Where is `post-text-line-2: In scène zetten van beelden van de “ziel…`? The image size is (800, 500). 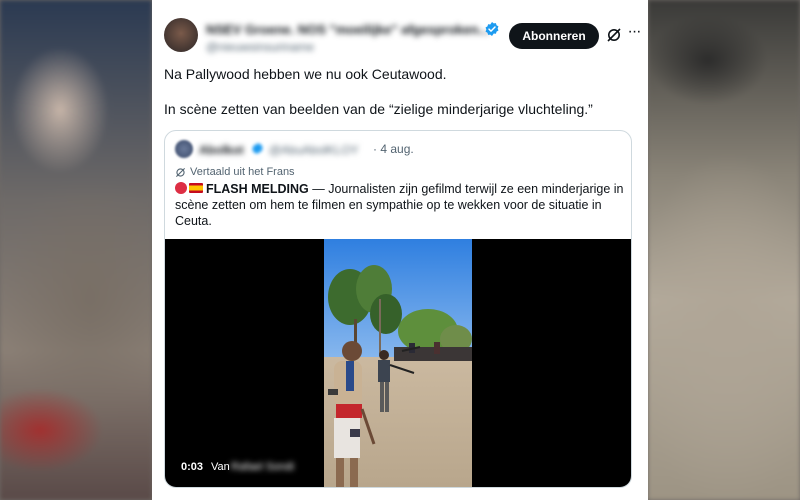
post-text-line-2: In scène zetten van beelden van de “ziel… is located at coordinates (378, 109).